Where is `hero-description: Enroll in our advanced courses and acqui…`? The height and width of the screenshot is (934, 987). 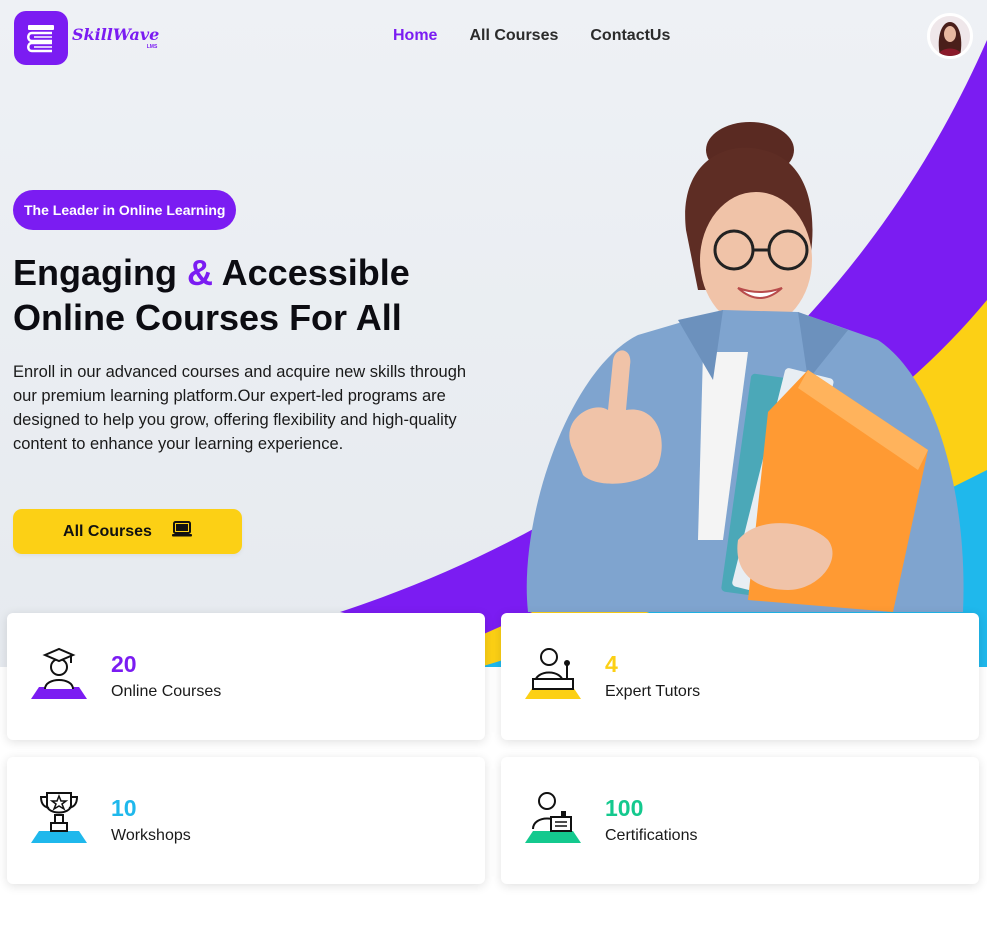 hero-description: Enroll in our advanced courses and acqui… is located at coordinates (240, 408).